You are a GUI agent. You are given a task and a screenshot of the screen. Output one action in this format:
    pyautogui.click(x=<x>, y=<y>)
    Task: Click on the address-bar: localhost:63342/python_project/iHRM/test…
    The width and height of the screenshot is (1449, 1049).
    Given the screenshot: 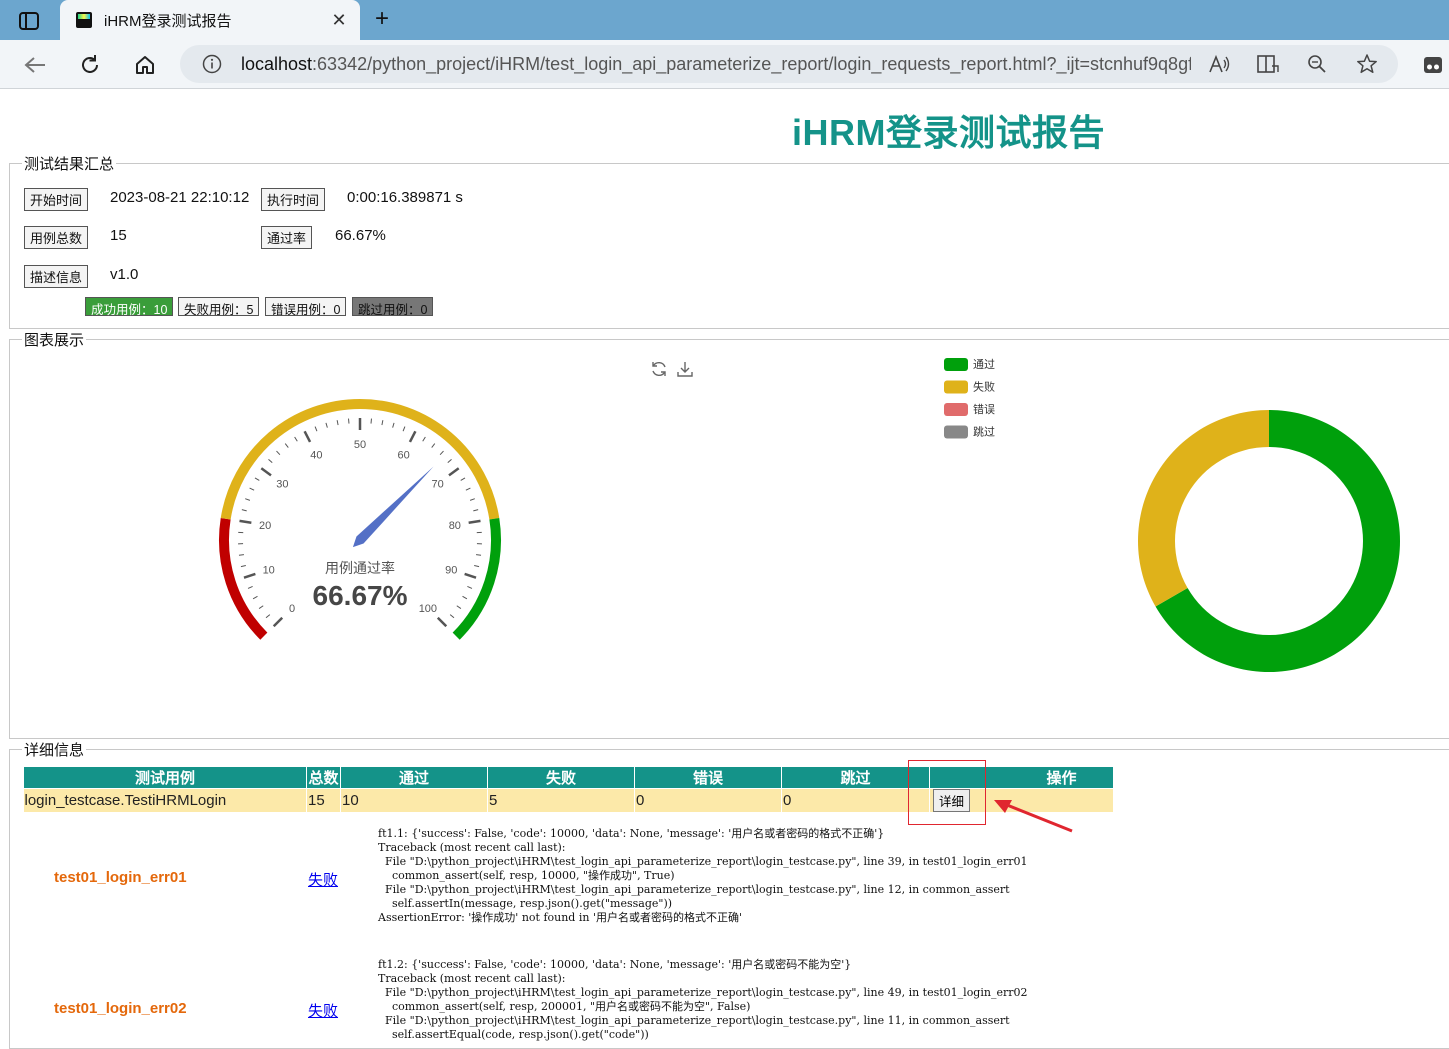 What is the action you would take?
    pyautogui.click(x=789, y=64)
    